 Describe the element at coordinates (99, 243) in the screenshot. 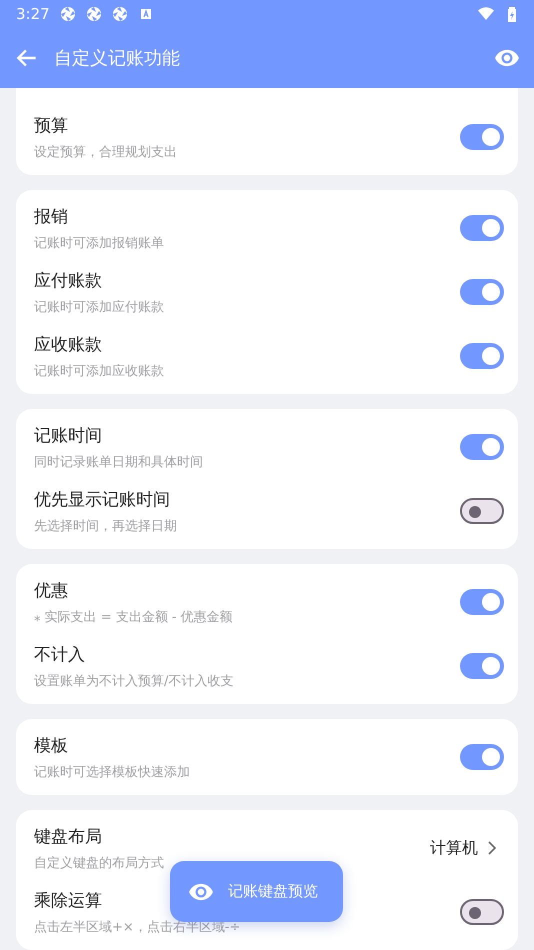

I see `setting-description: 记账时可添加报销账单` at that location.